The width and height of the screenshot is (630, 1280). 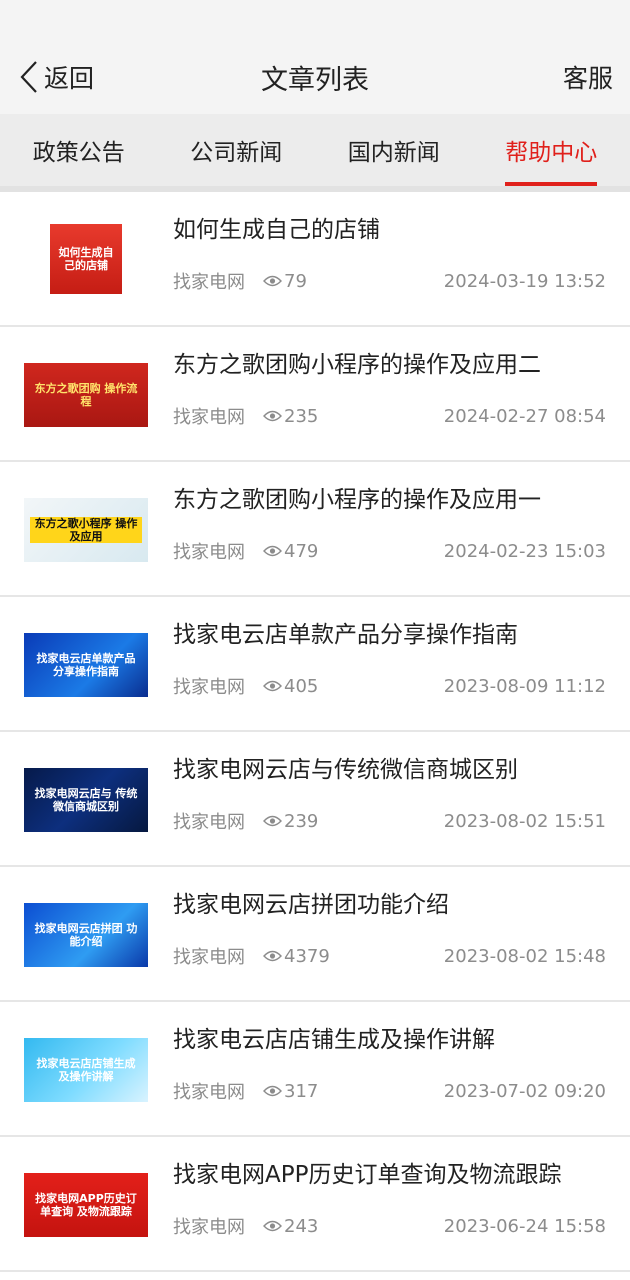 I want to click on article-meta: 找家电网 4379 2023-08-02 15:48, so click(x=389, y=956).